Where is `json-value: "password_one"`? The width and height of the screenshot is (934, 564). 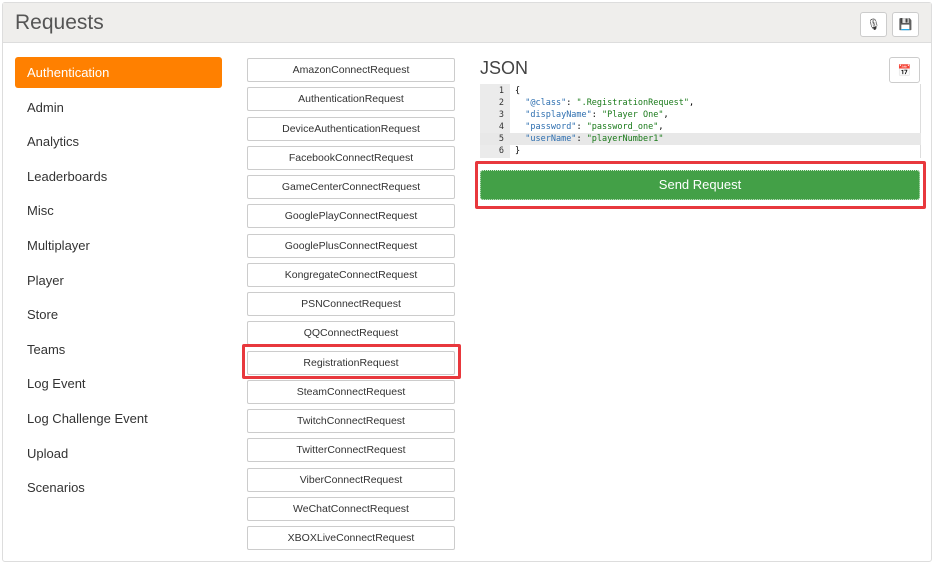
json-value: "password_one" is located at coordinates (622, 127).